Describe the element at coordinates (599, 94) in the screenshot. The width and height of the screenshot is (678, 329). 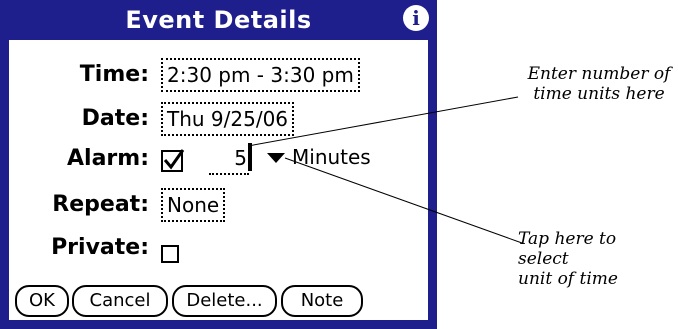
I see `annotation-line: time units here` at that location.